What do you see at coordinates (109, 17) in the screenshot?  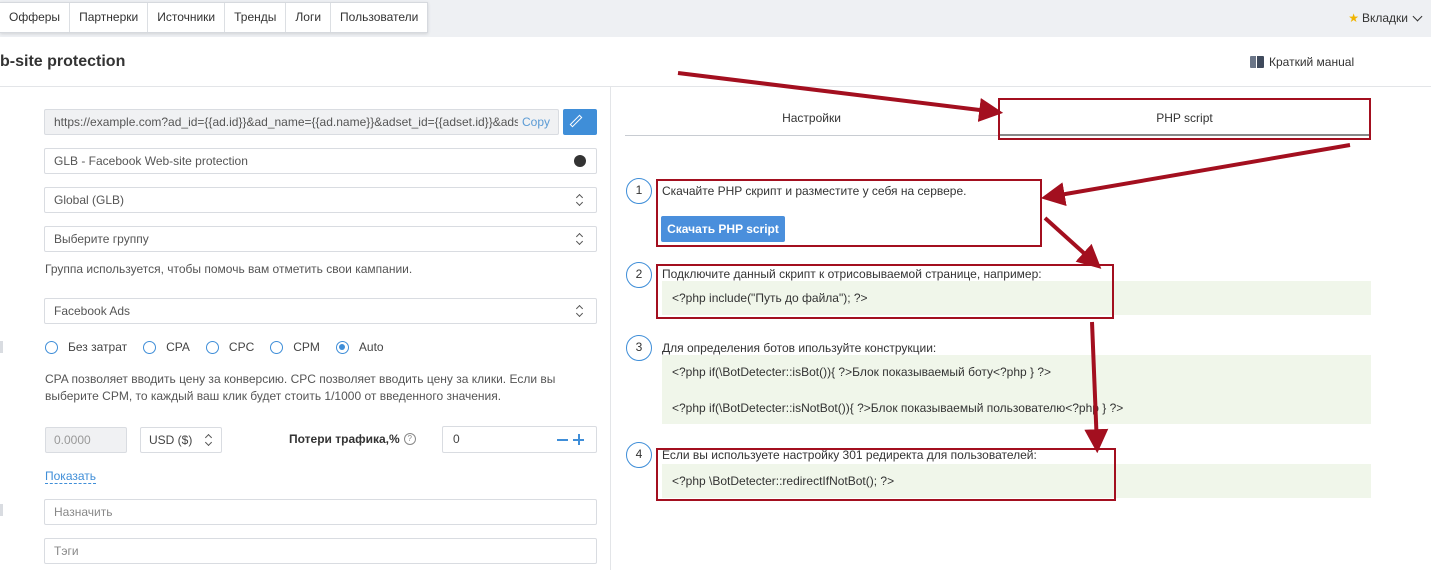 I see `nav-tab-affiliates: Партнерки` at bounding box center [109, 17].